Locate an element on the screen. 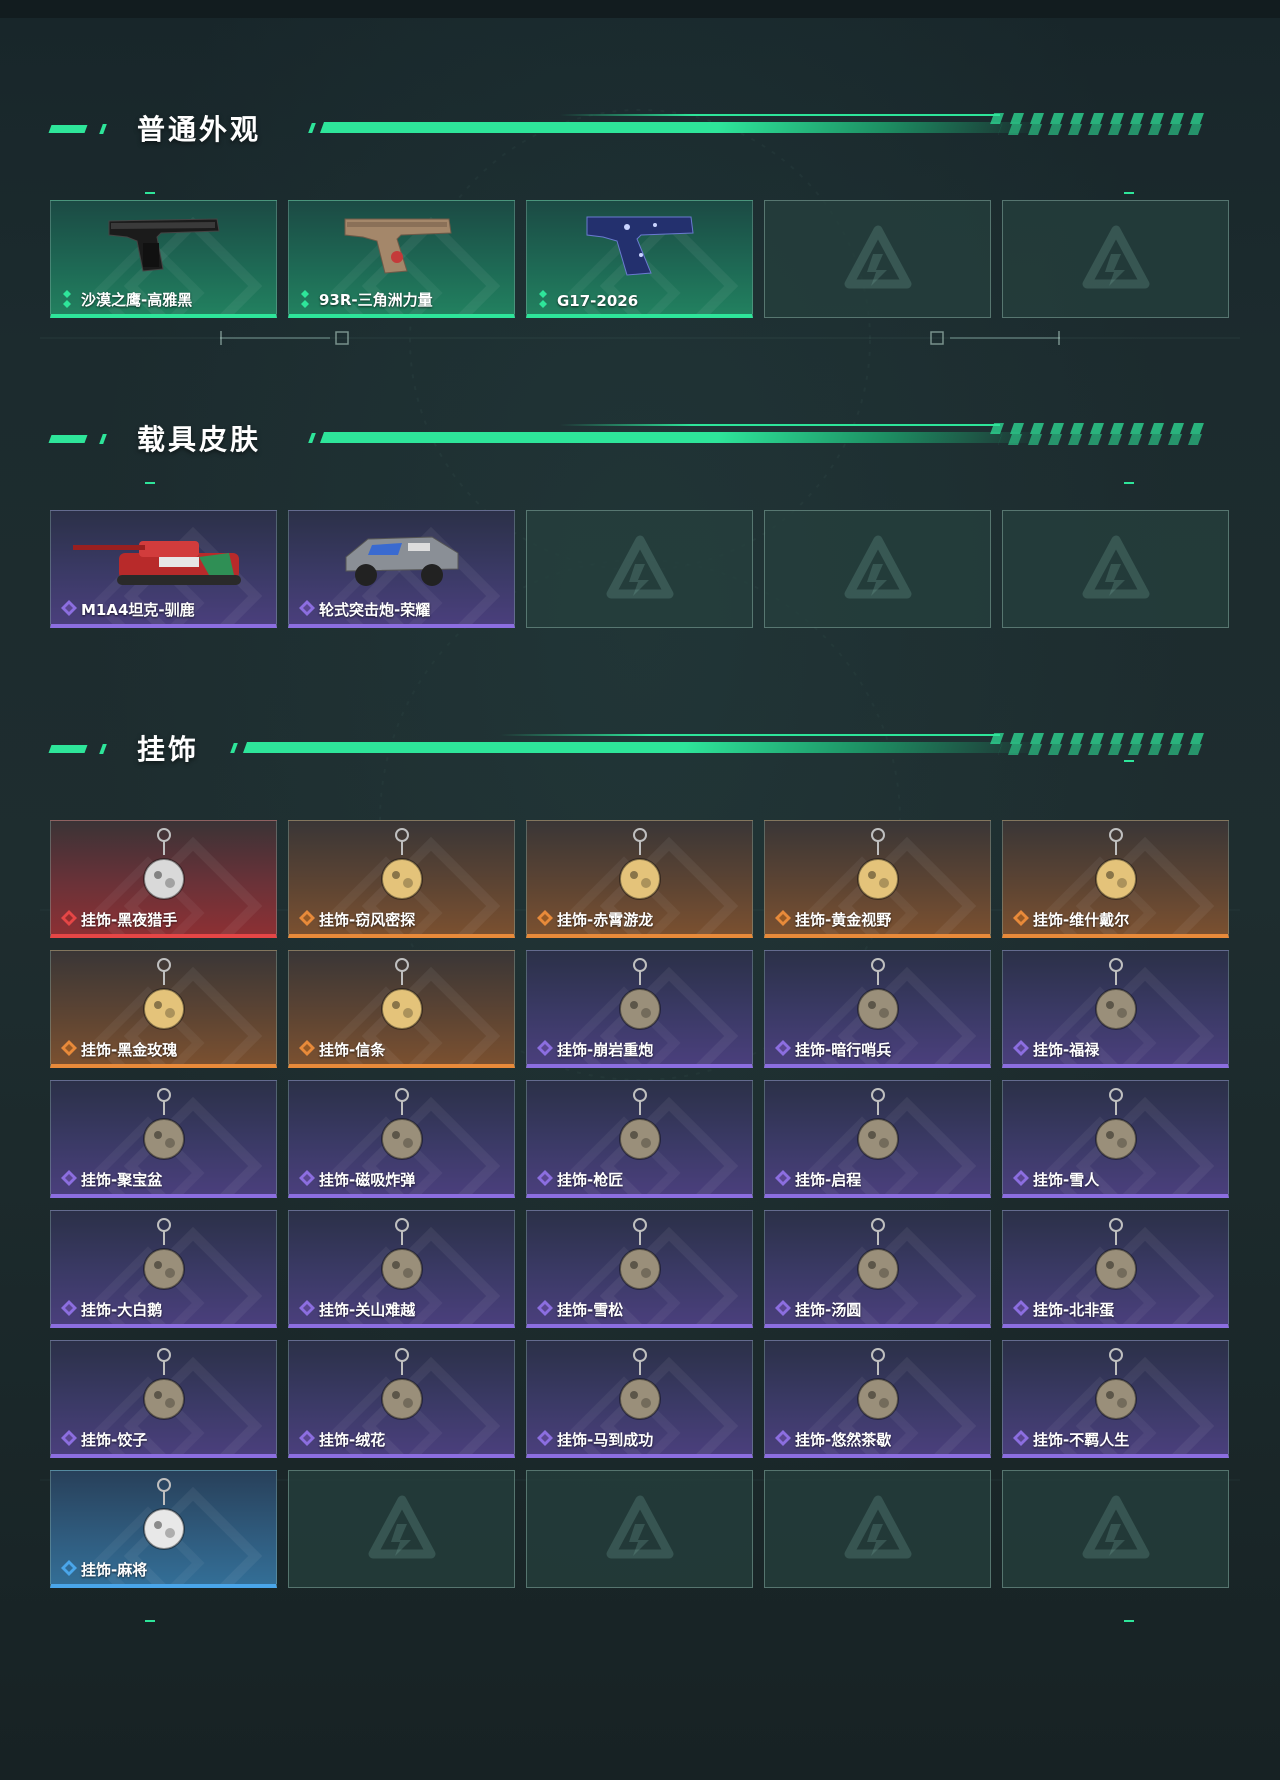  item-card: 挂饰-关山难越 is located at coordinates (401, 1269).